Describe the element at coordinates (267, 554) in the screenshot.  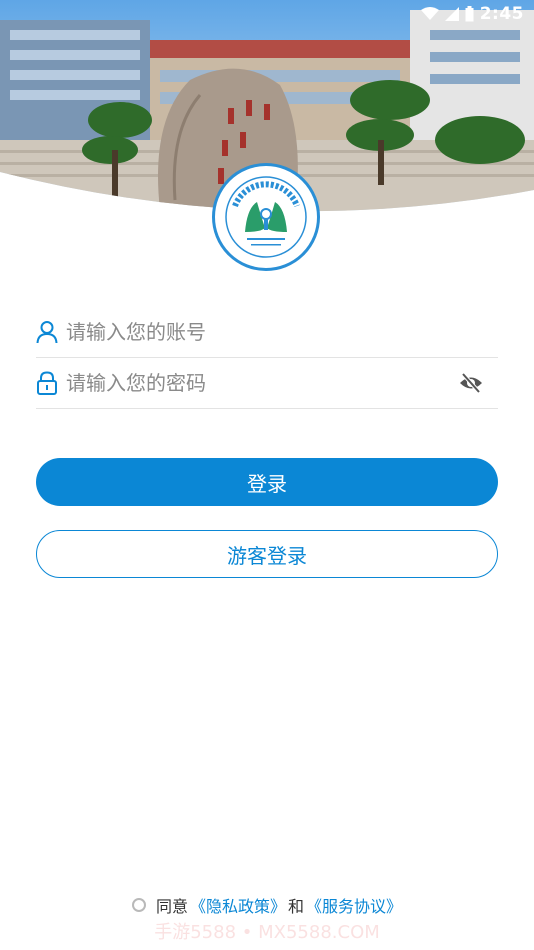
I see `guest-login-button: 游客登录` at that location.